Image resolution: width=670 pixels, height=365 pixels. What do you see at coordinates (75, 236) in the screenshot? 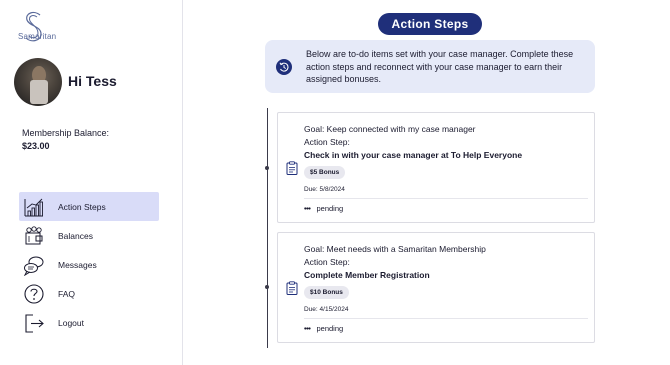
I see `sidebar-item-label: Balances` at bounding box center [75, 236].